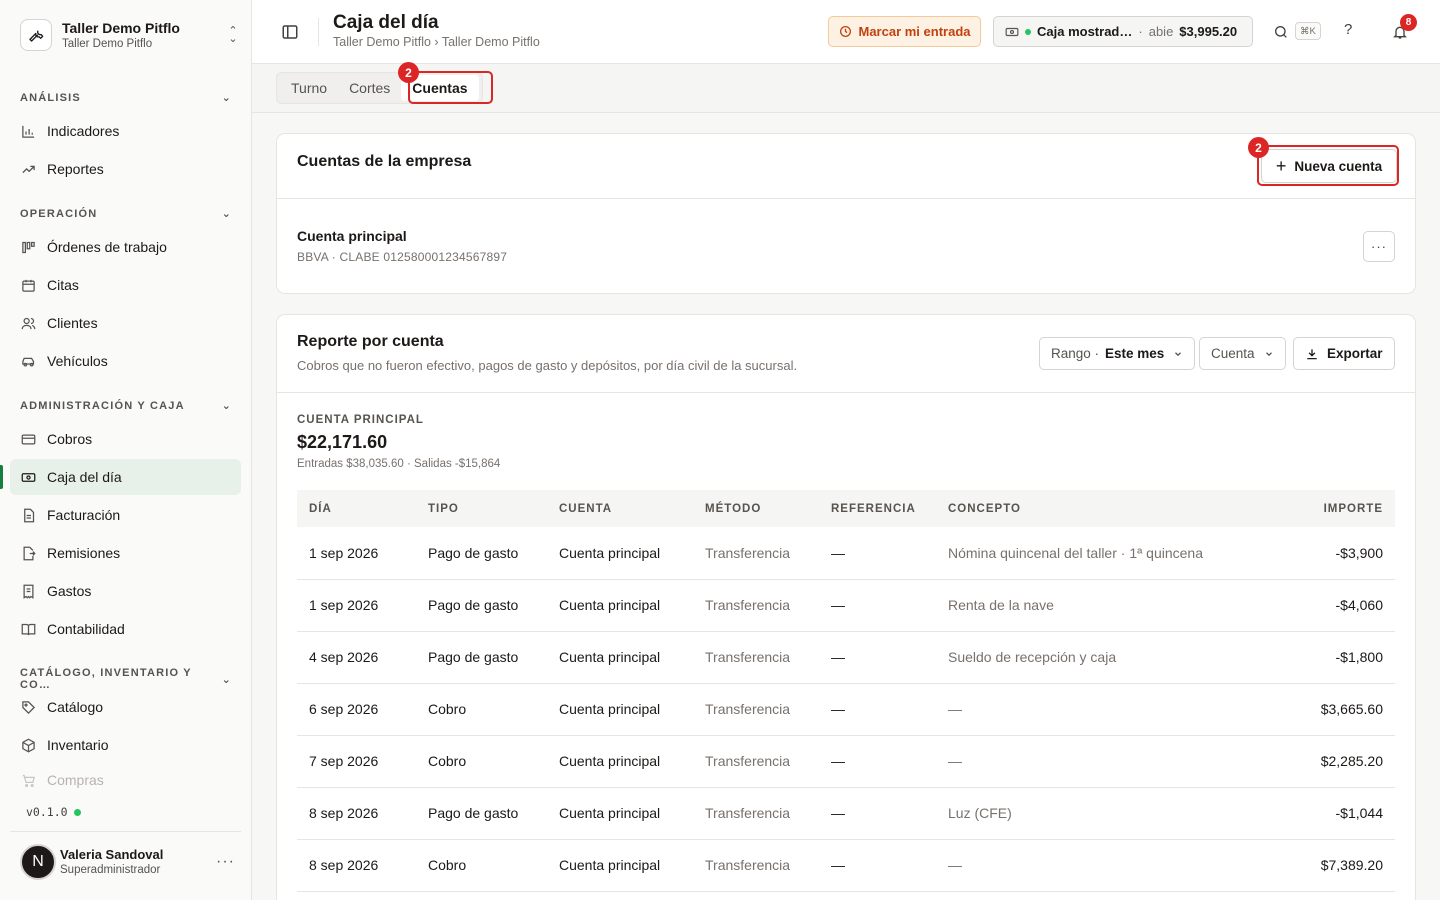  Describe the element at coordinates (125, 553) in the screenshot. I see `sidebar-item-remisiones: Remisiones` at that location.